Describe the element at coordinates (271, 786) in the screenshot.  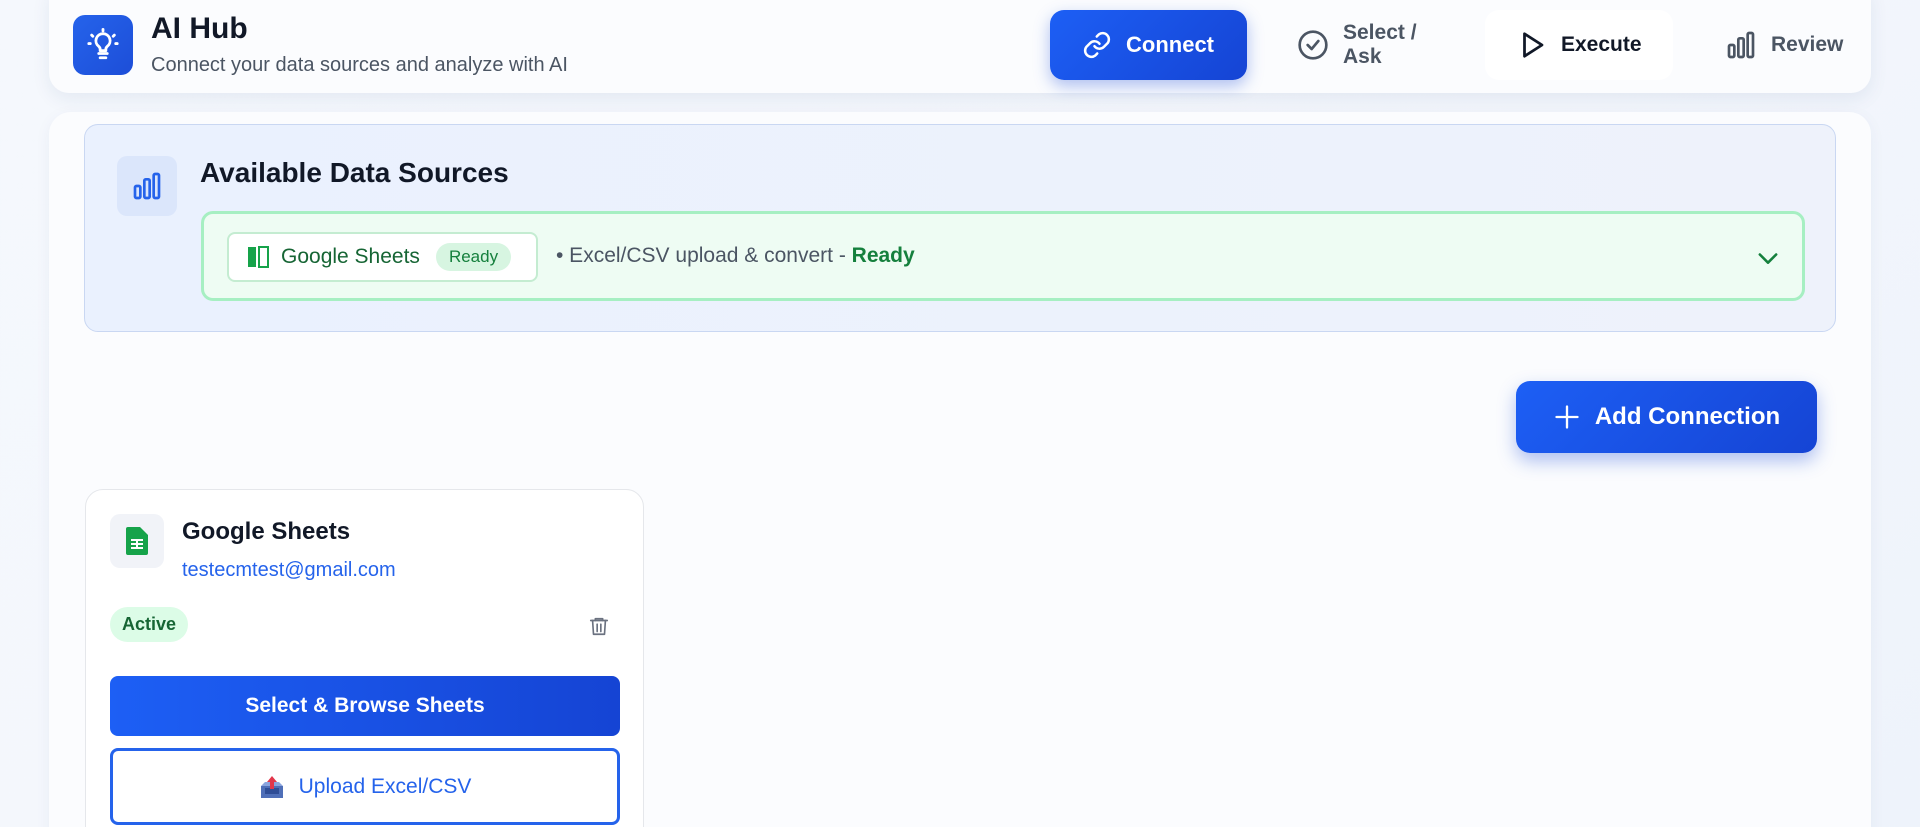
I see `upload-inbox-icon` at that location.